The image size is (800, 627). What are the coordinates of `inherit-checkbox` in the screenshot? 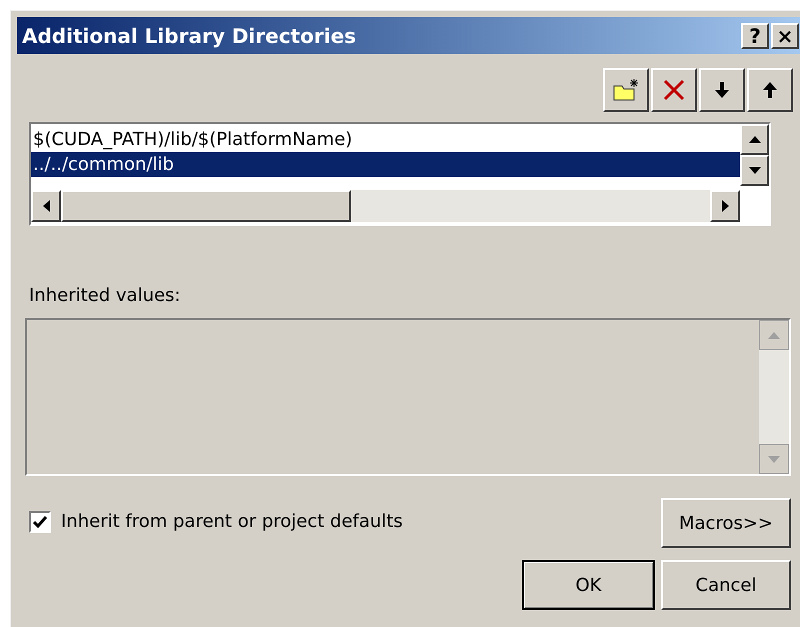 It's located at (40, 521).